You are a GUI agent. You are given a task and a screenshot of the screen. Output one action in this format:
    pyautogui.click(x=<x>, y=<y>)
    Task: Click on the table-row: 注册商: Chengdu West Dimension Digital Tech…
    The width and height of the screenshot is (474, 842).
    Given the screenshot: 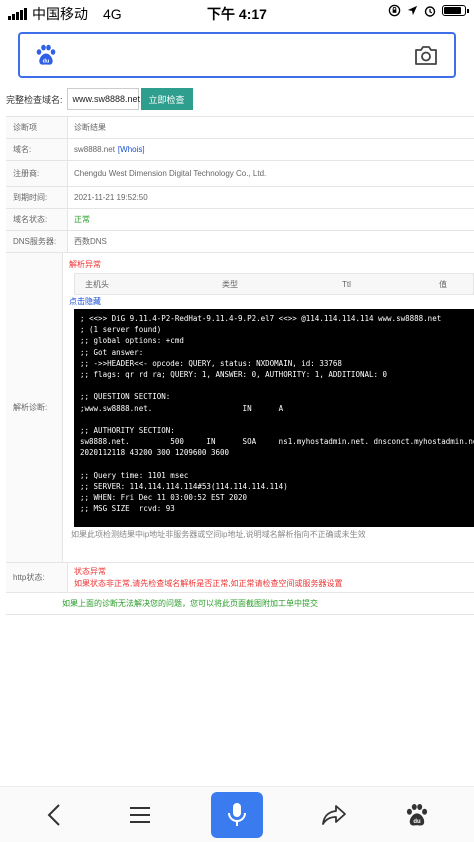 What is the action you would take?
    pyautogui.click(x=240, y=174)
    